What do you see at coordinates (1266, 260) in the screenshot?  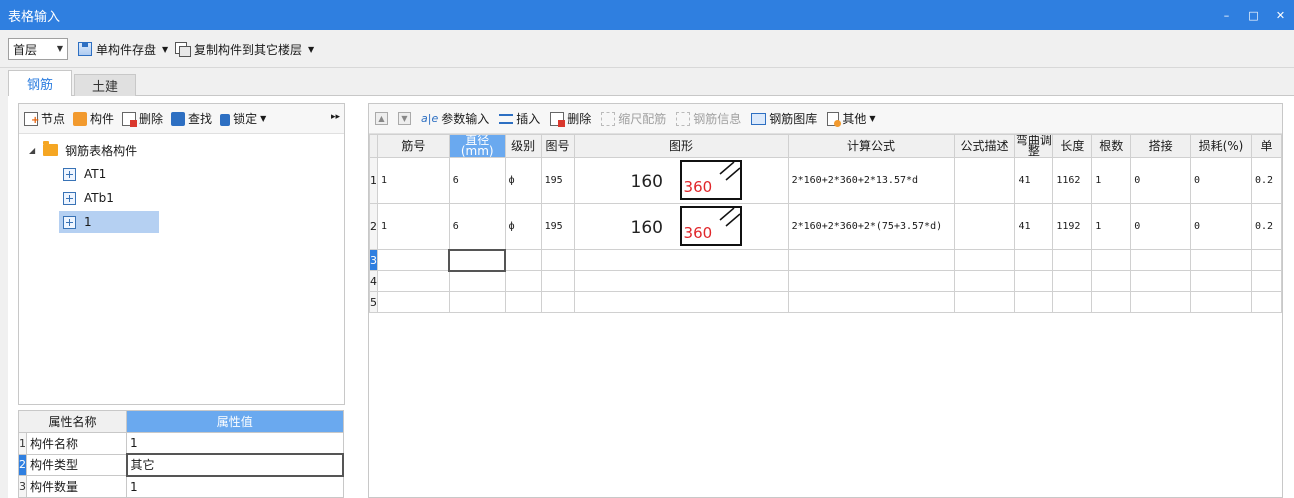 I see `cell-unit` at bounding box center [1266, 260].